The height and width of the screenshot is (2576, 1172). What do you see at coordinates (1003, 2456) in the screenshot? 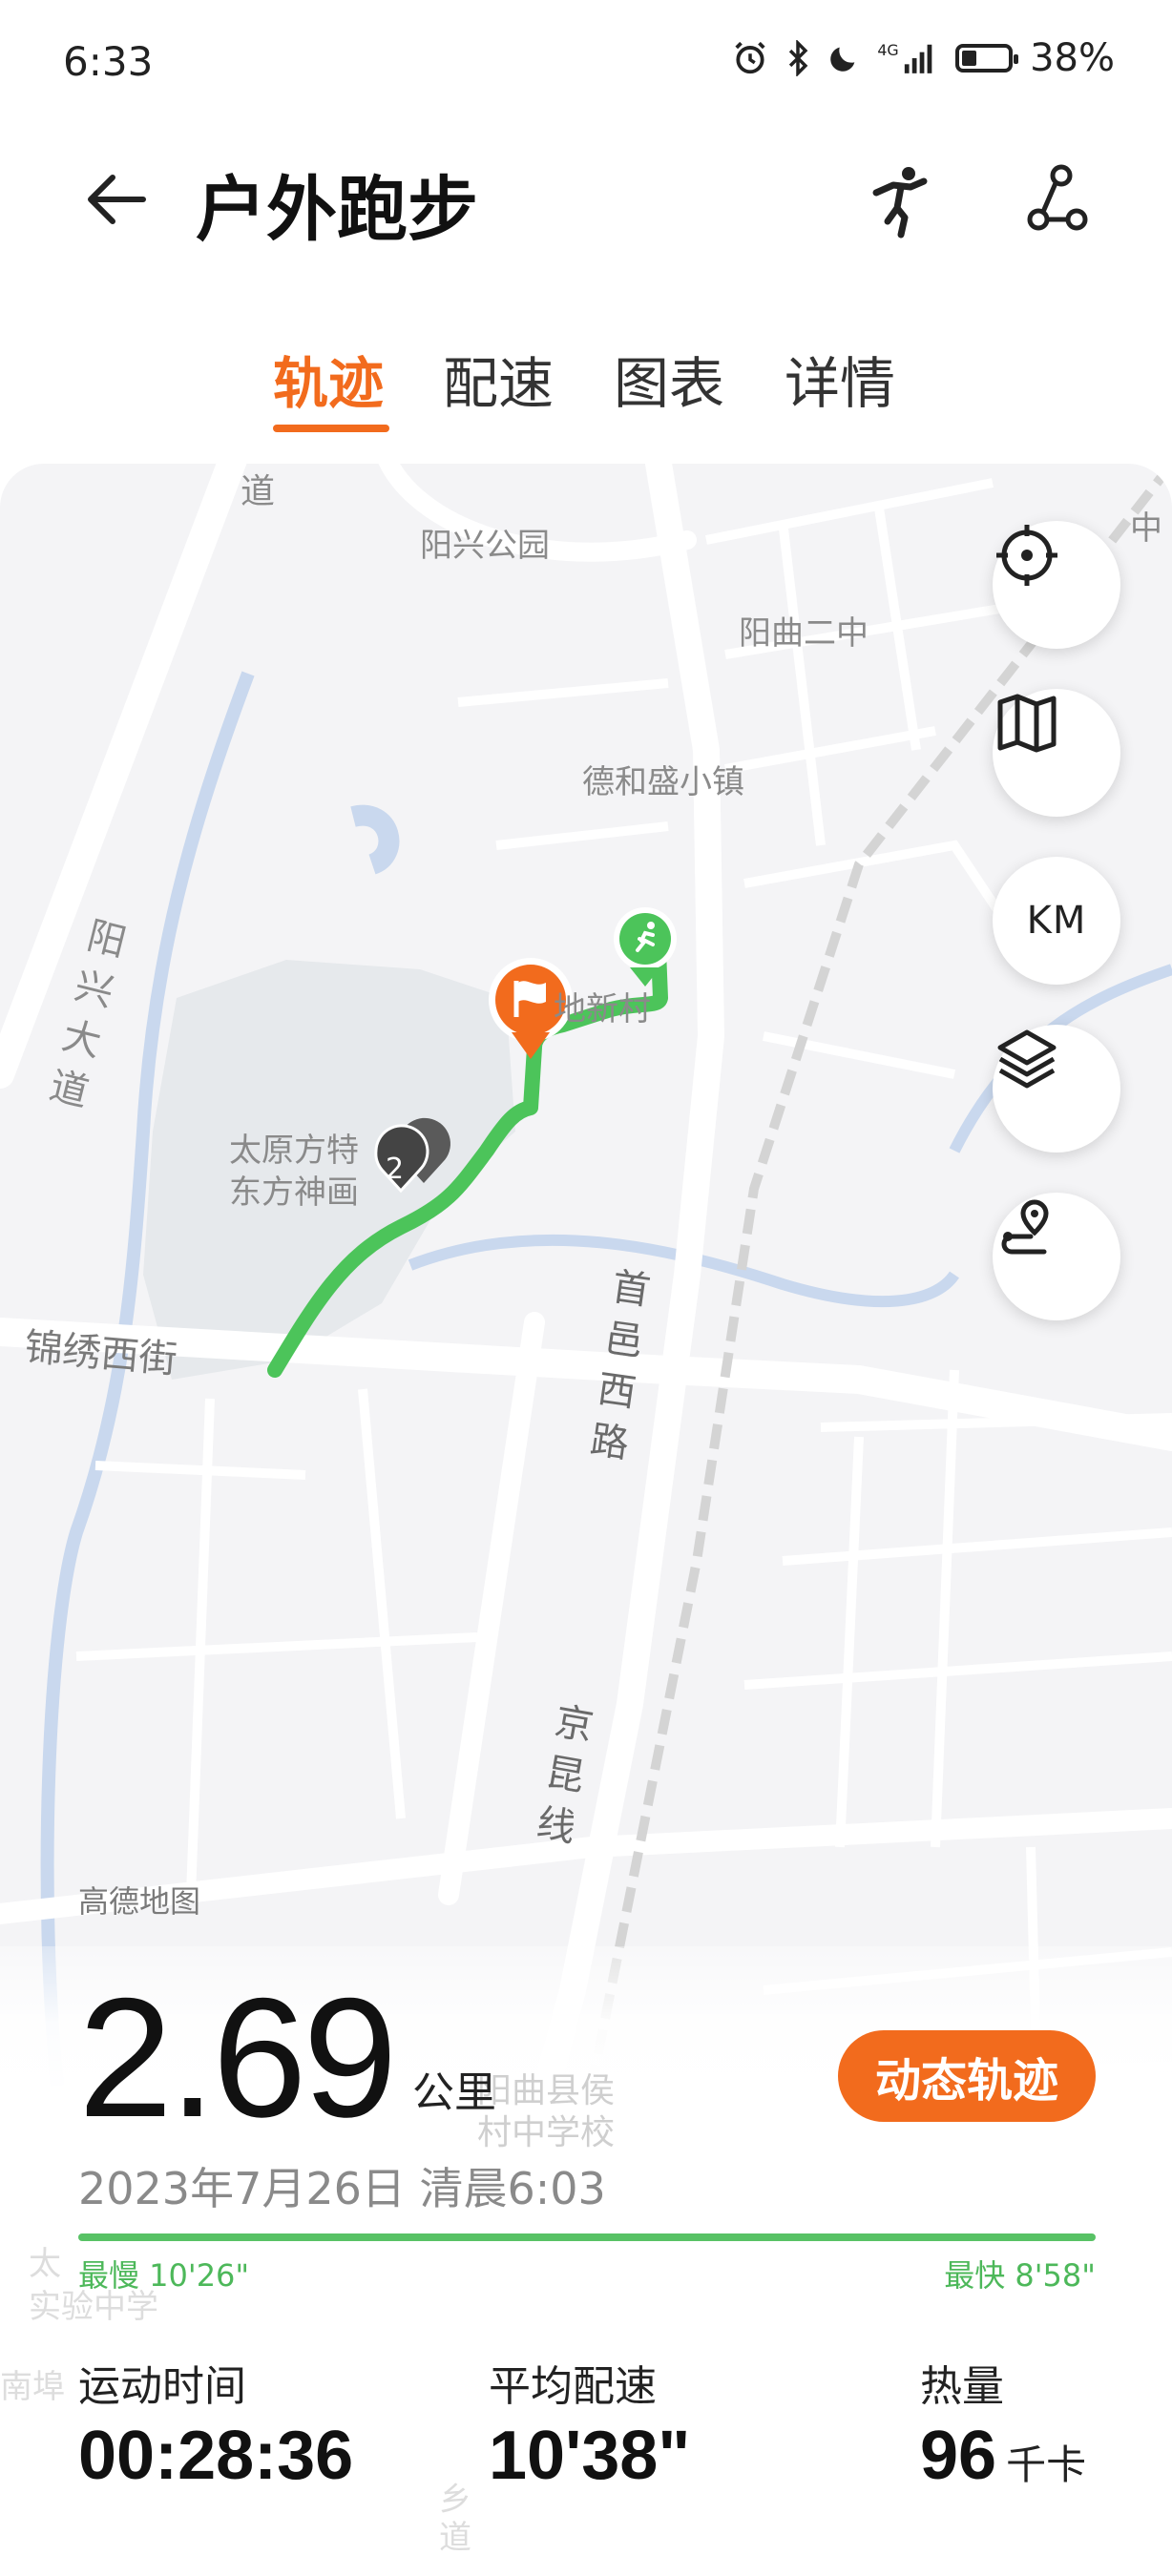
I see `stat-value-calories: 96 千卡` at bounding box center [1003, 2456].